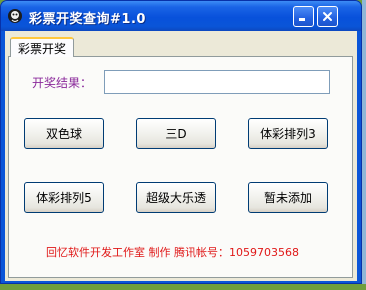 The image size is (366, 290). Describe the element at coordinates (303, 16) in the screenshot. I see `minimize-button` at that location.